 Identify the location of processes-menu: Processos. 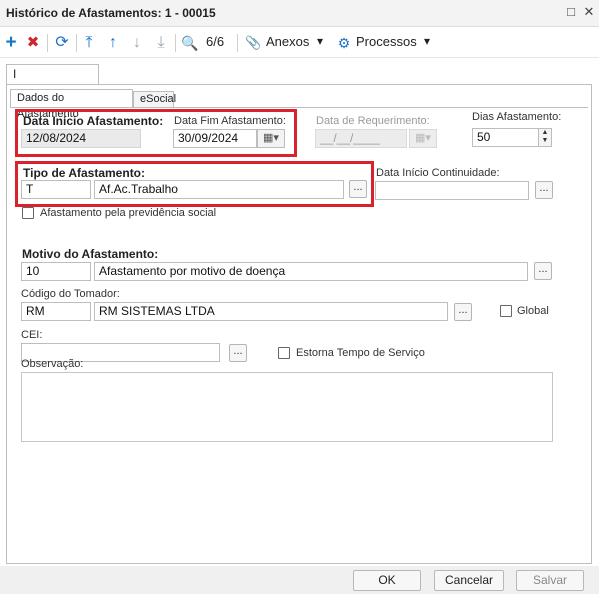
(386, 41).